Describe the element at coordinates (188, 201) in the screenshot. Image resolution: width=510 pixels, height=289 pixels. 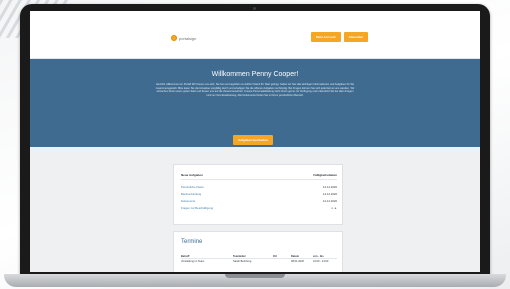
I see `task-label: Dokumente` at that location.